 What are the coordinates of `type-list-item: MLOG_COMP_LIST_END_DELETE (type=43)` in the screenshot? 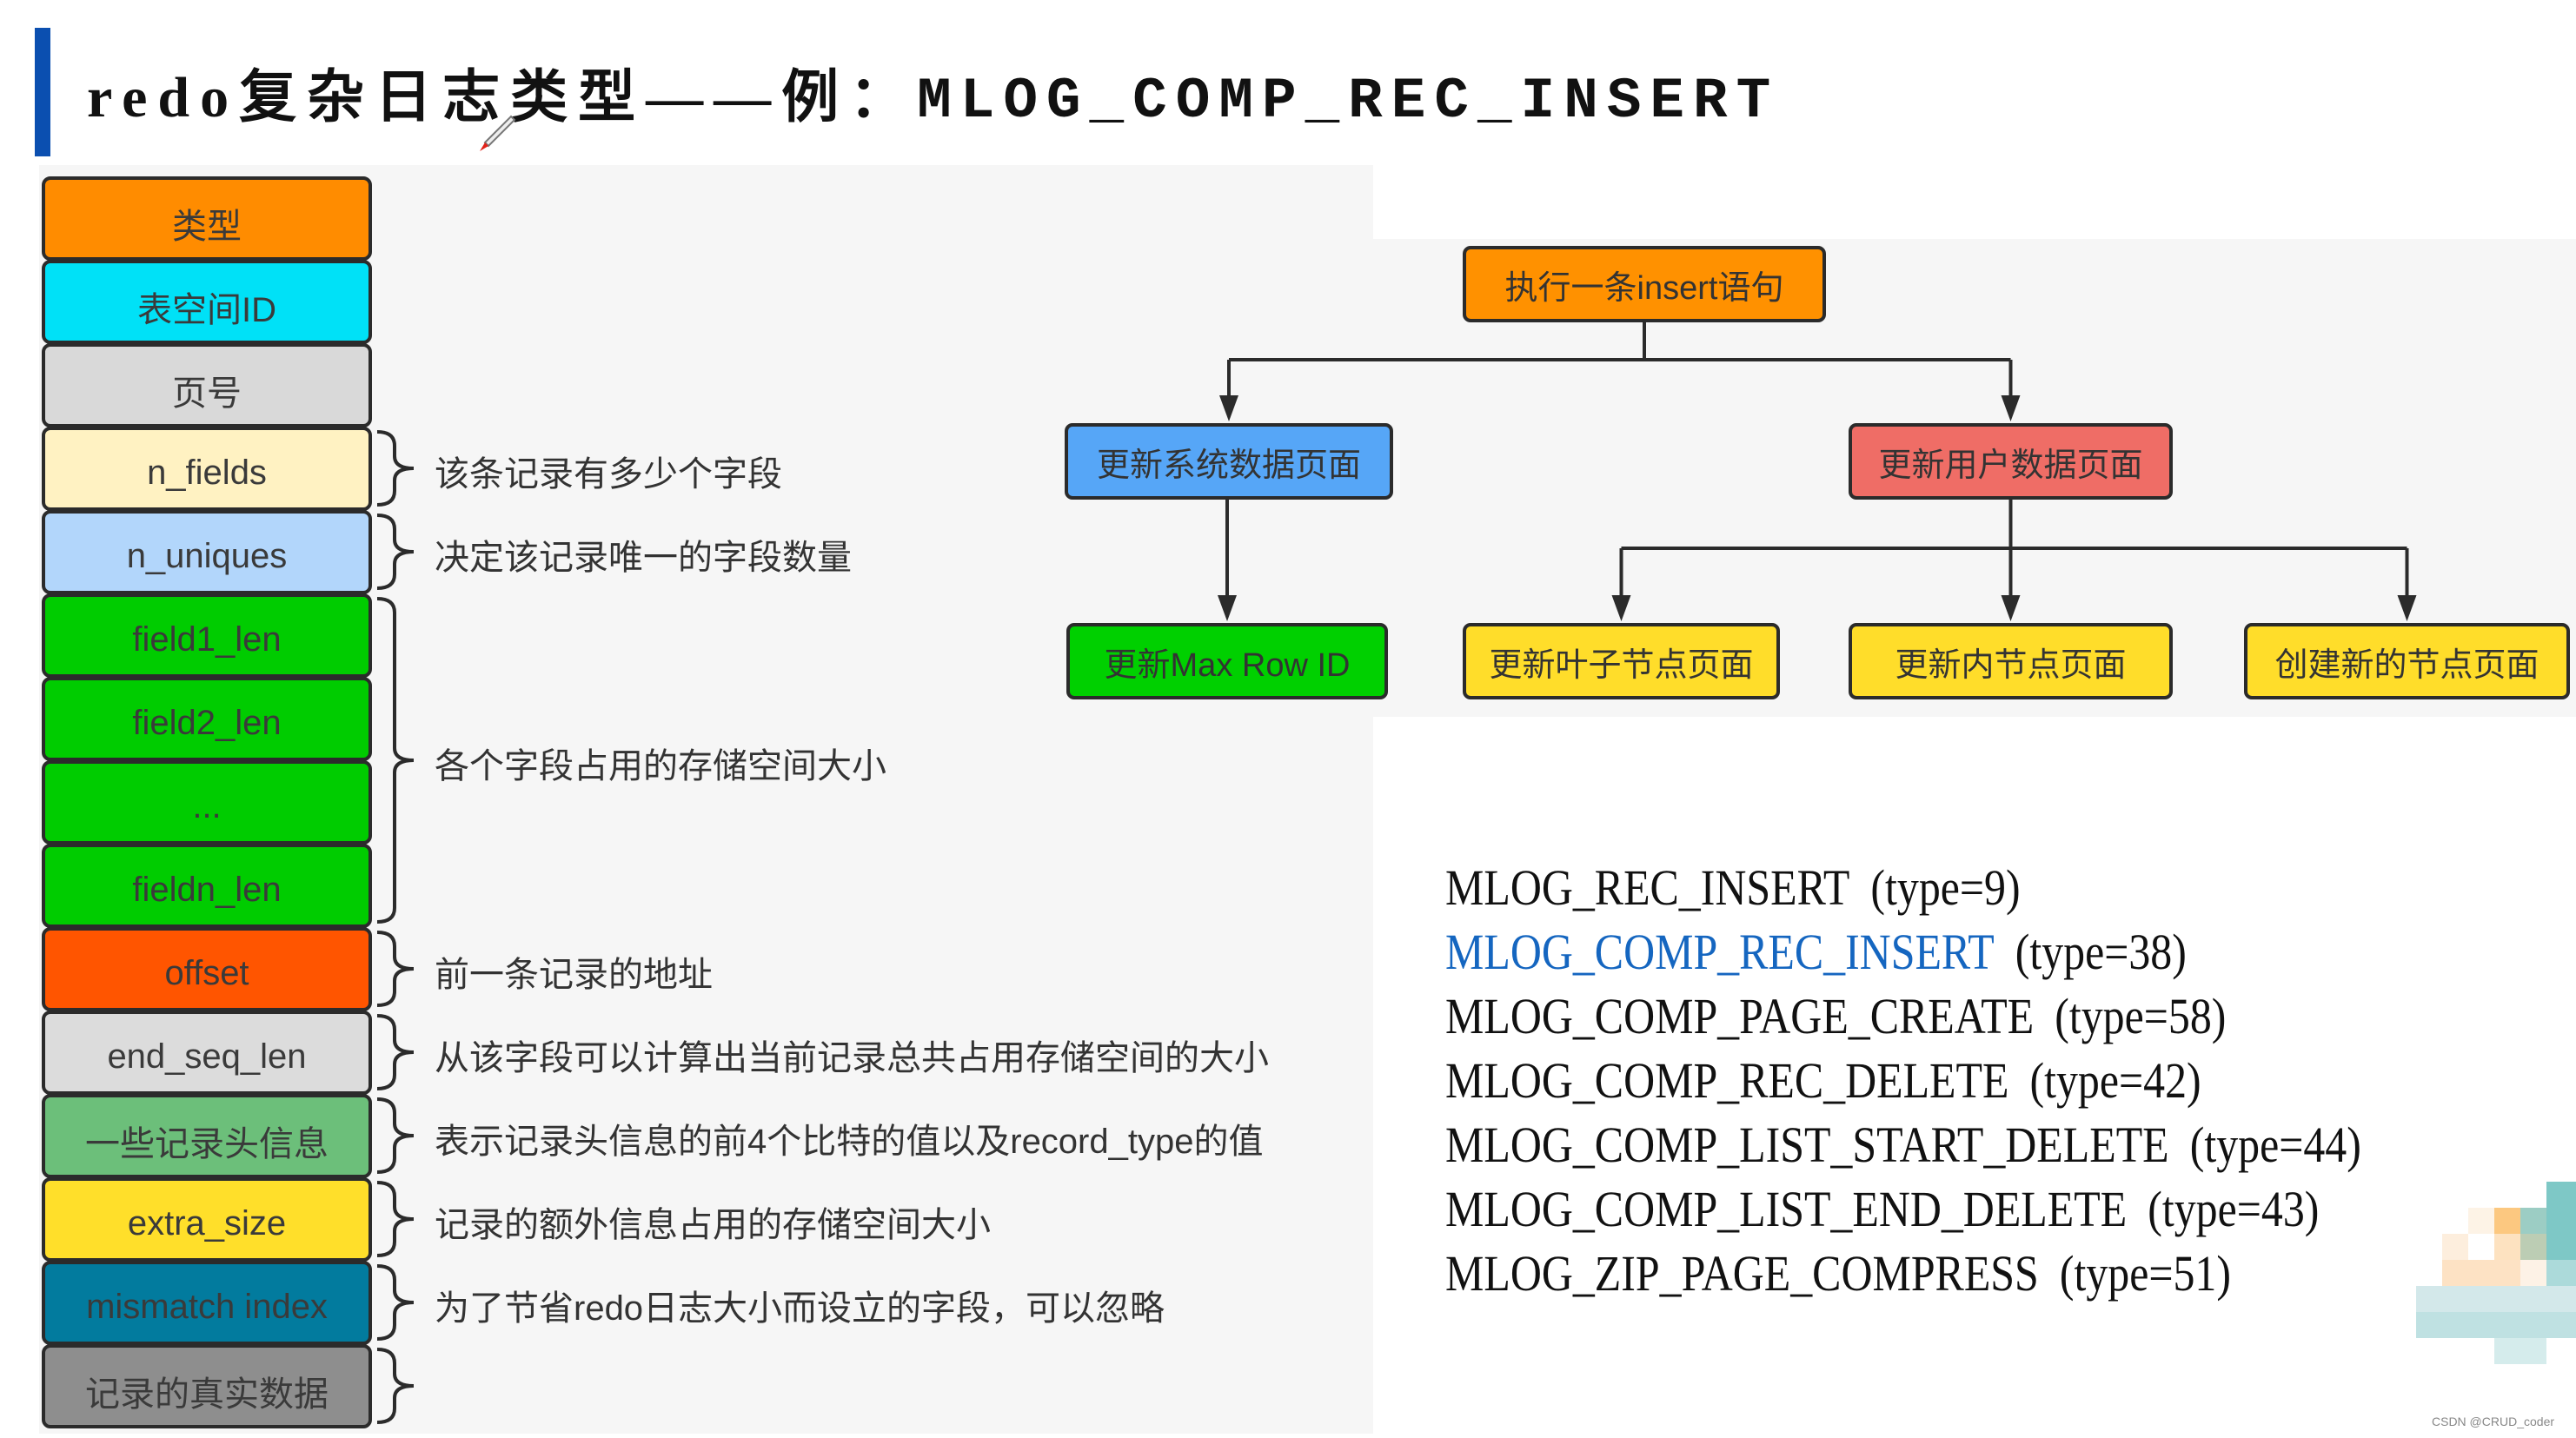 It's located at (1903, 1209).